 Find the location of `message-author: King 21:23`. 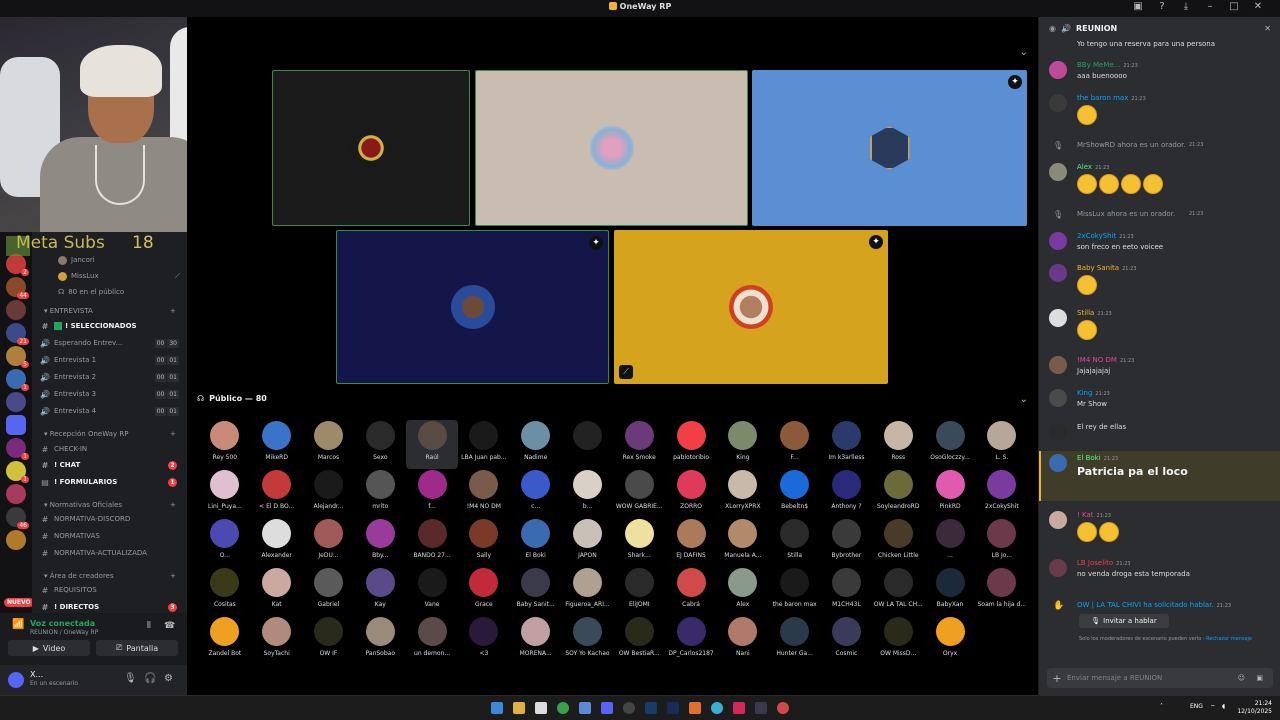

message-author: King 21:23 is located at coordinates (1093, 393).